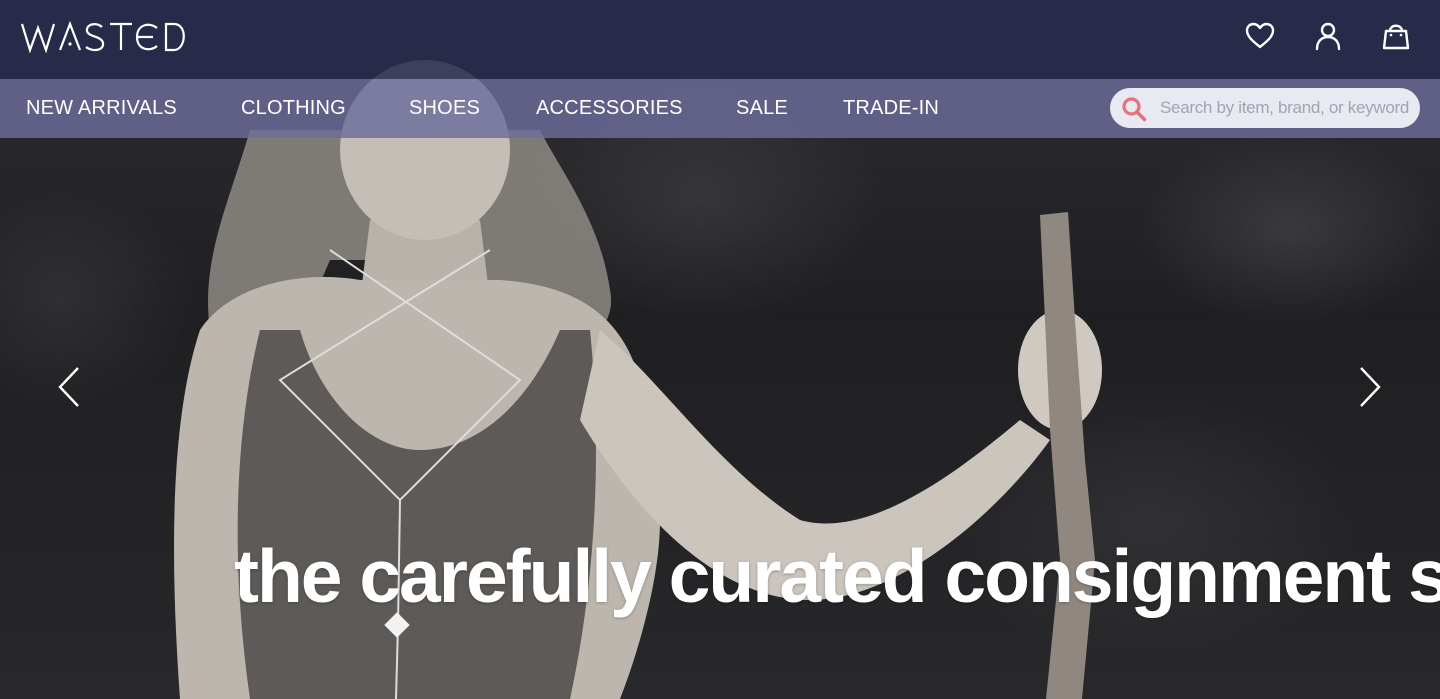 Image resolution: width=1440 pixels, height=699 pixels. I want to click on nav-item-sale: SALE, so click(762, 108).